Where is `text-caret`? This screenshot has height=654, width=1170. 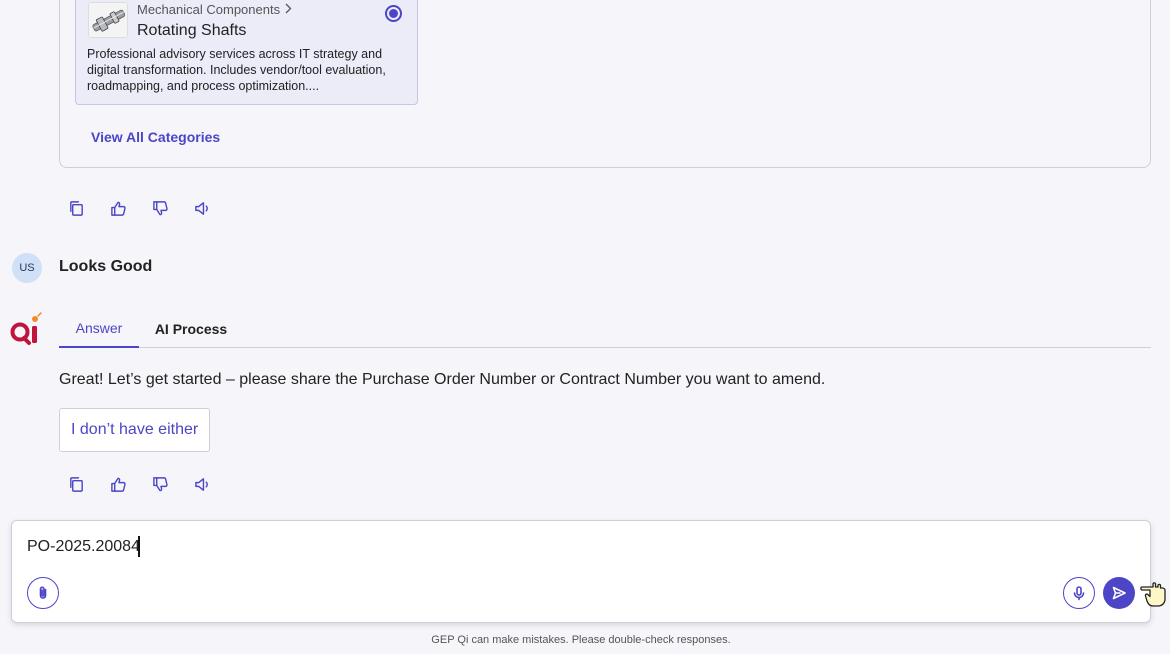 text-caret is located at coordinates (139, 546).